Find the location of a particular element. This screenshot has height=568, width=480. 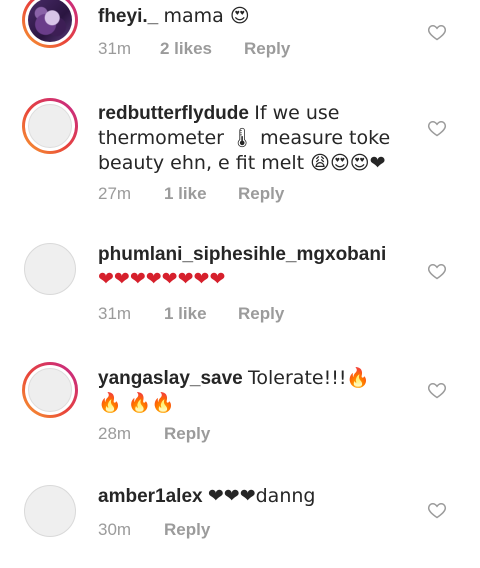

comment-time: 30m is located at coordinates (115, 529).